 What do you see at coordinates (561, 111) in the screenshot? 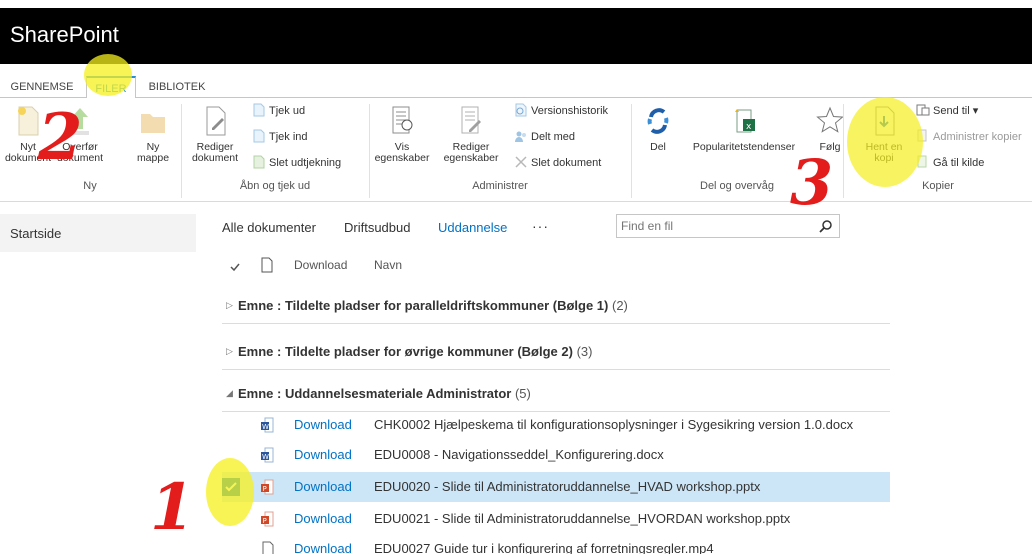
I see `version-history-button: Versionshistorik` at bounding box center [561, 111].